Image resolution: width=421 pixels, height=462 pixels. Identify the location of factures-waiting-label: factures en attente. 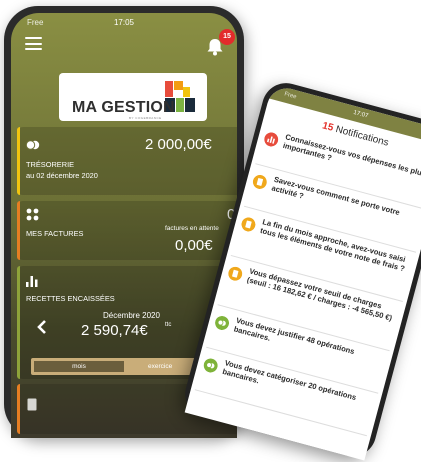
(192, 228).